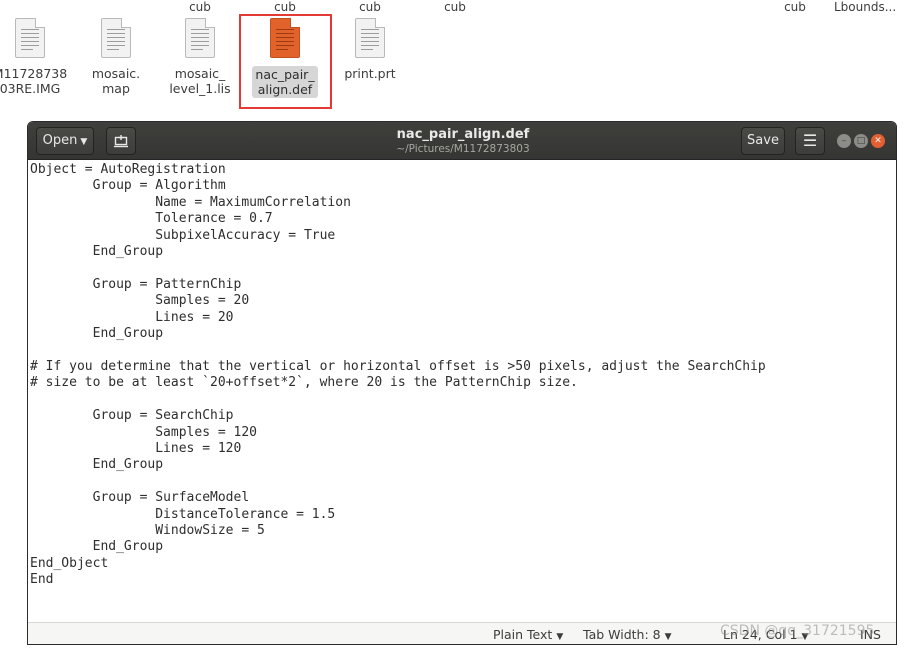 This screenshot has height=648, width=904. I want to click on file-item-mosaic-map: mosaic. map, so click(116, 57).